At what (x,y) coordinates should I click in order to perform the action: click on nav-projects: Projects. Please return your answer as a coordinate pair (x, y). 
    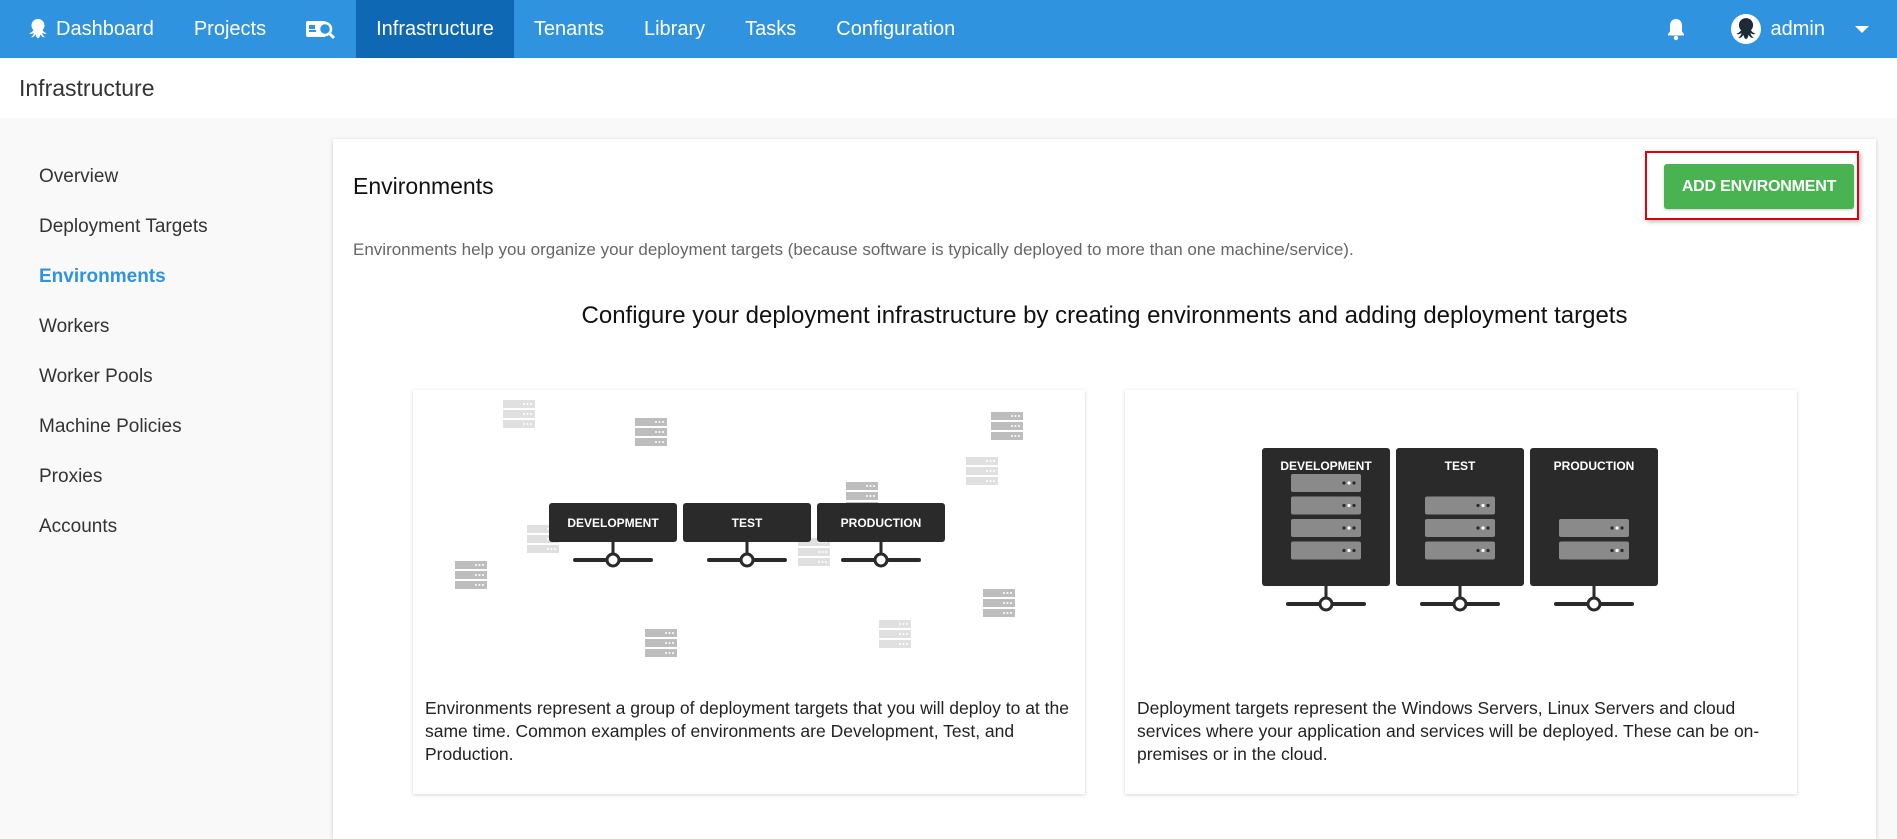
    Looking at the image, I should click on (230, 29).